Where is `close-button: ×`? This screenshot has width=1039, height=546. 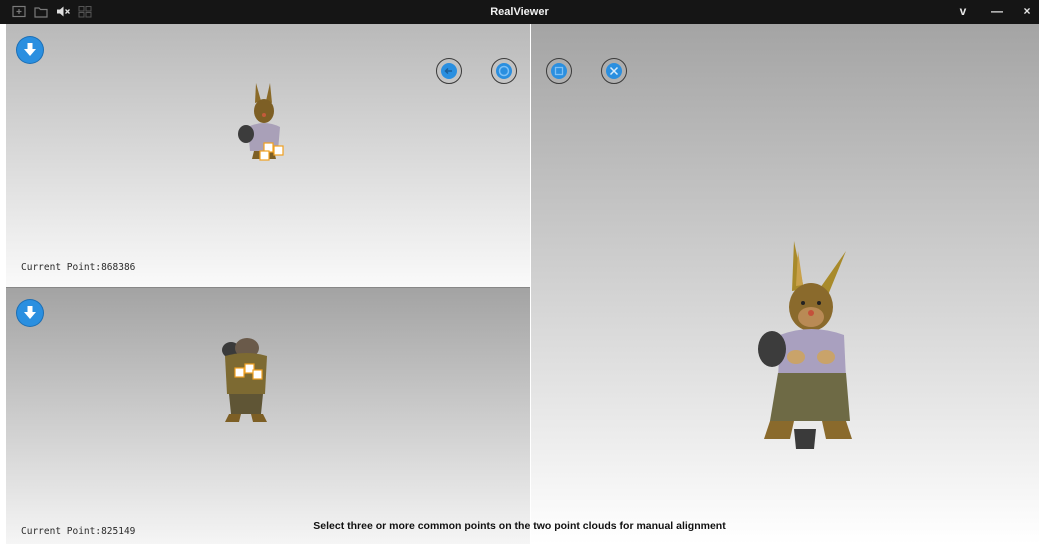
close-button: × is located at coordinates (1025, 12).